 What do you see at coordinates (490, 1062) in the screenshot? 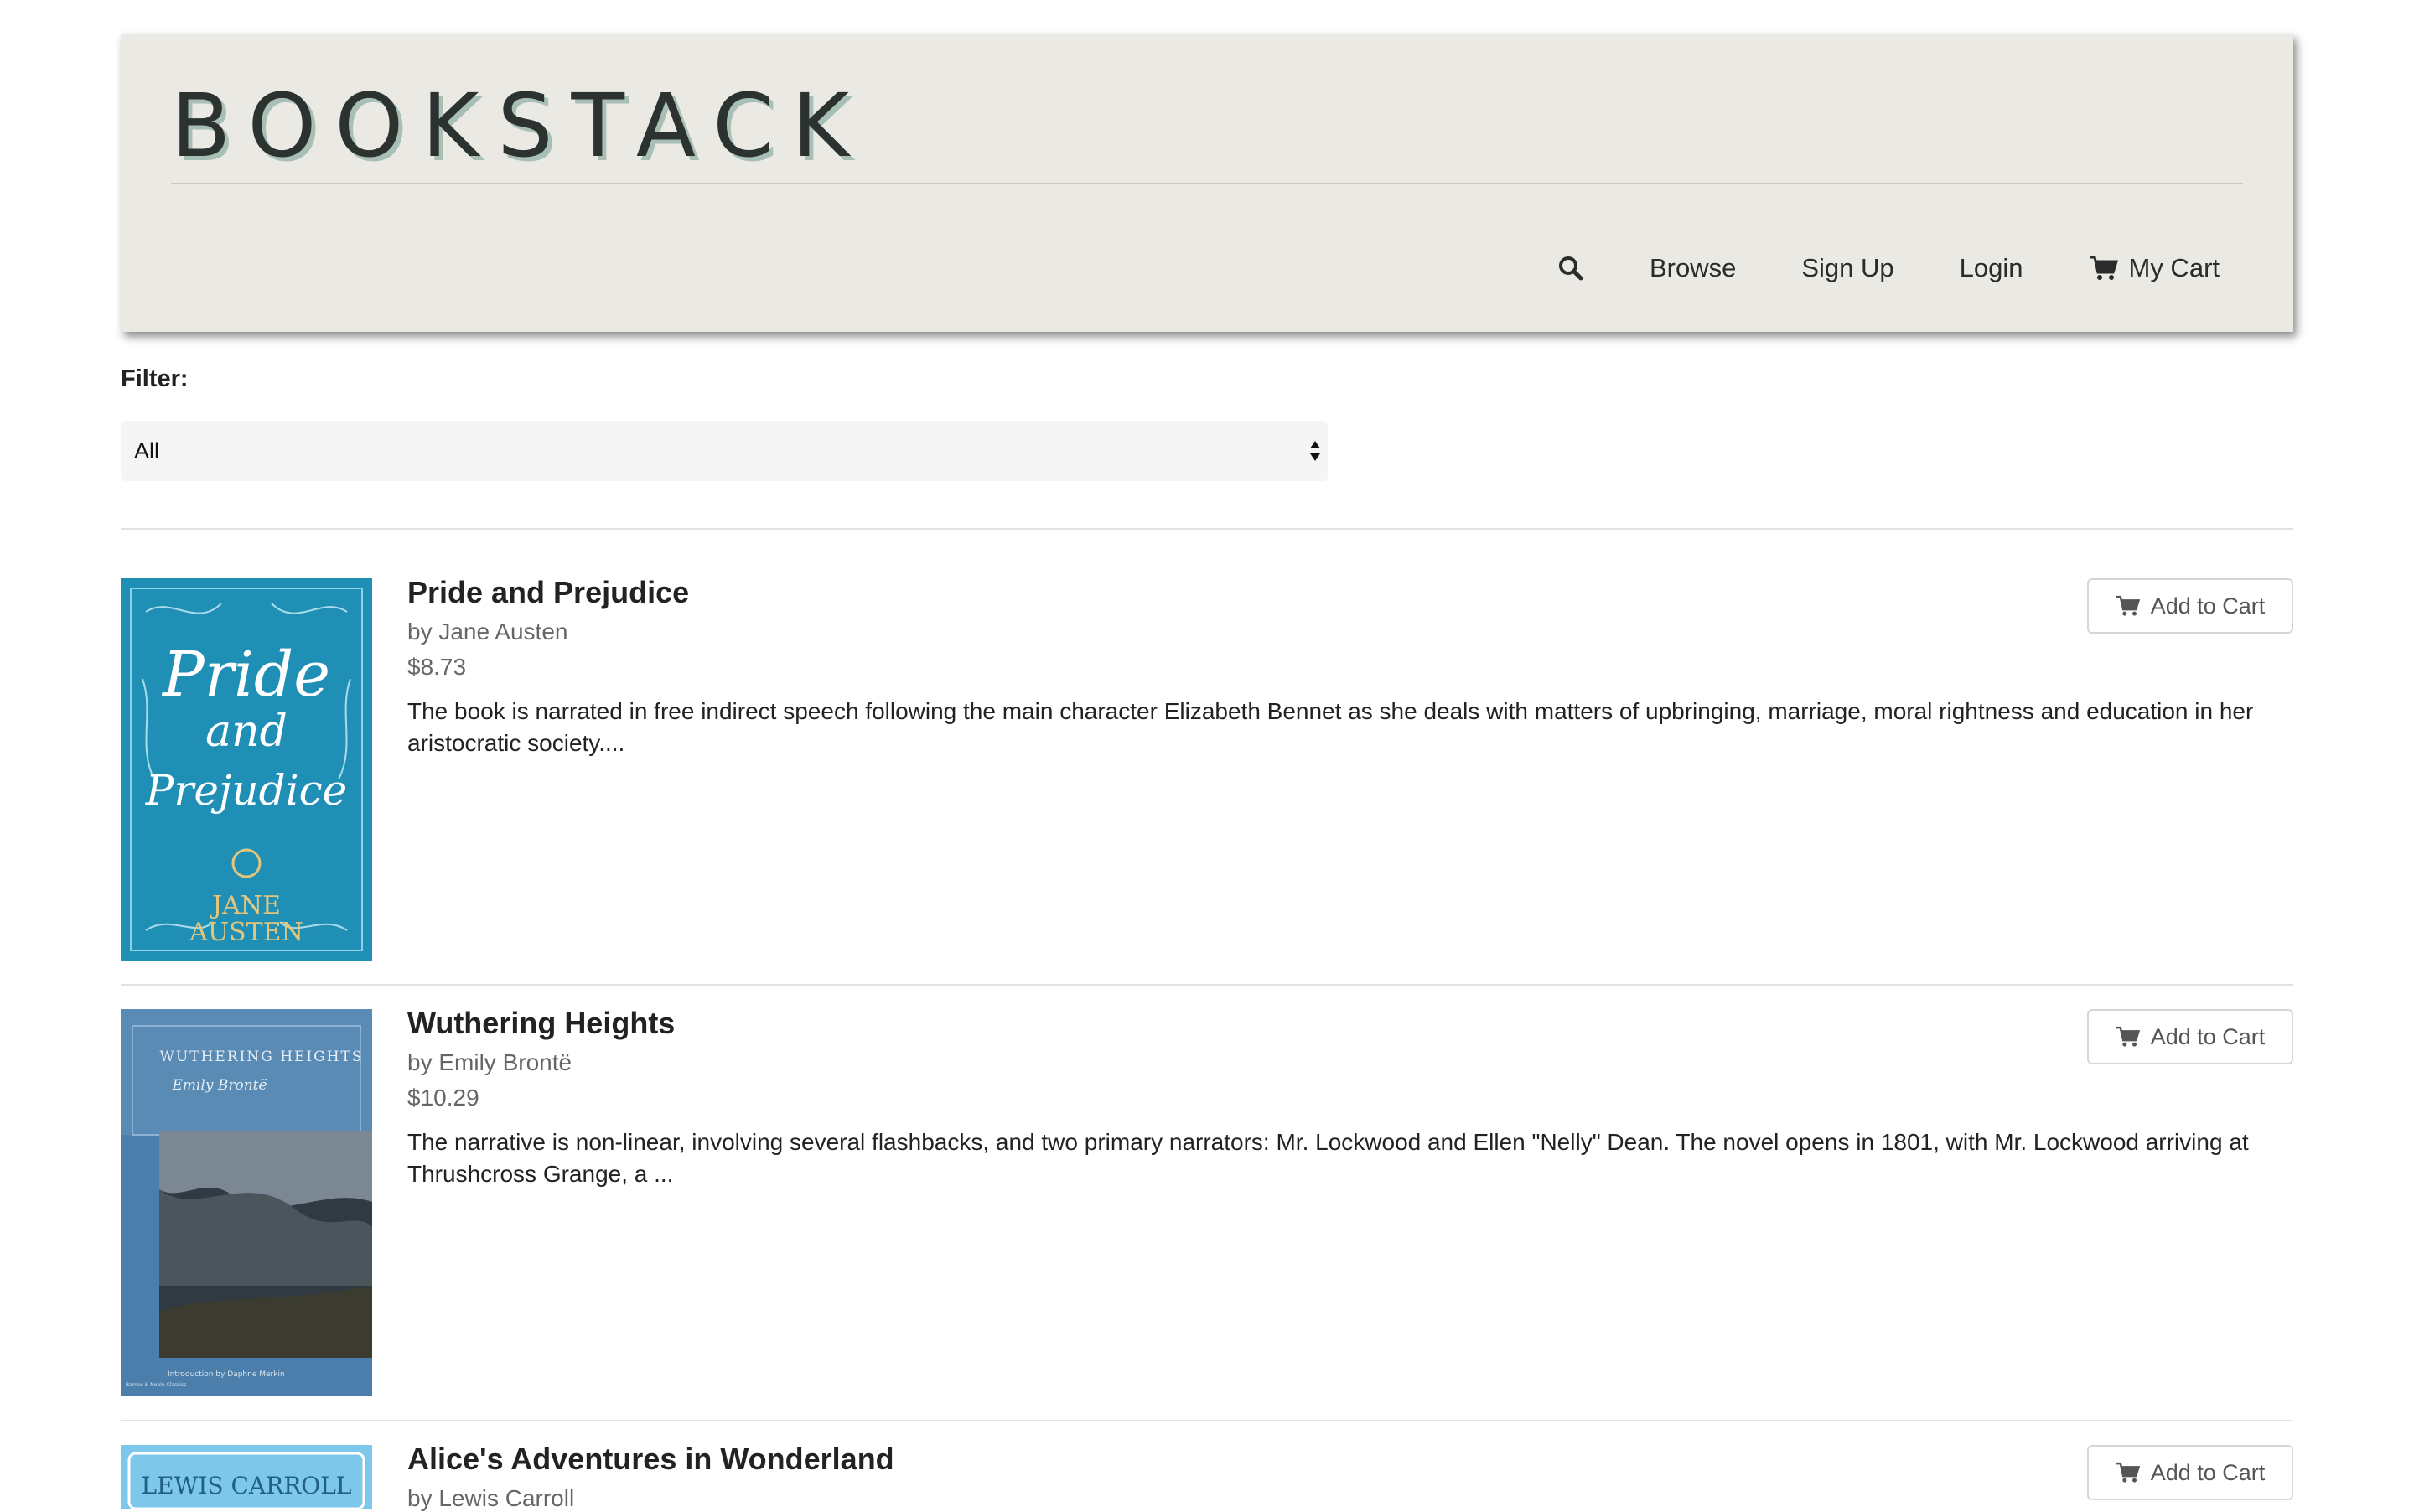
I see `book-author: by Emily Brontë` at bounding box center [490, 1062].